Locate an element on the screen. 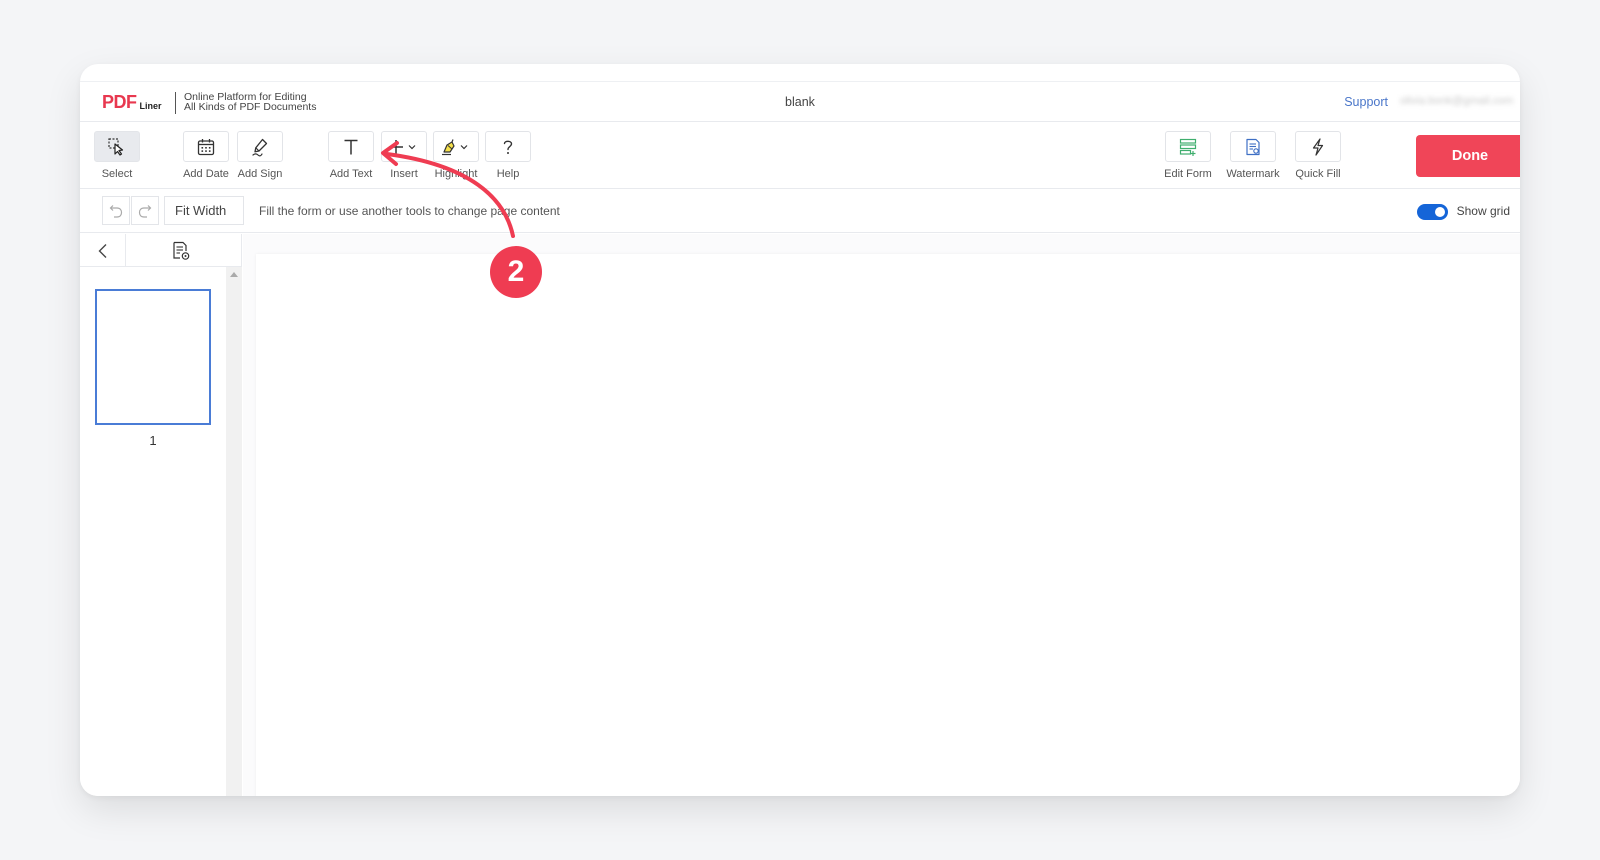 The height and width of the screenshot is (860, 1600). add-text-button is located at coordinates (351, 146).